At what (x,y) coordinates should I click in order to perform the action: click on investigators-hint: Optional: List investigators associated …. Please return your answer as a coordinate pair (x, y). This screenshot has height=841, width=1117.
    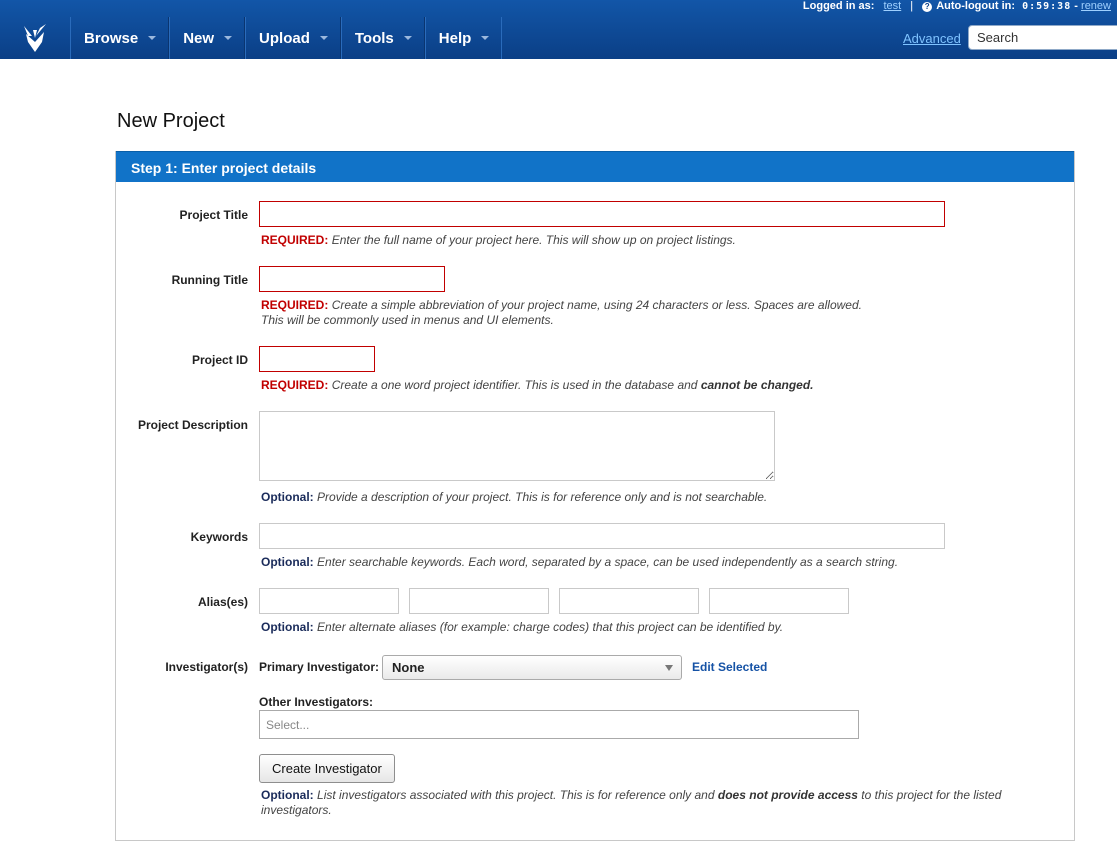
    Looking at the image, I should click on (641, 803).